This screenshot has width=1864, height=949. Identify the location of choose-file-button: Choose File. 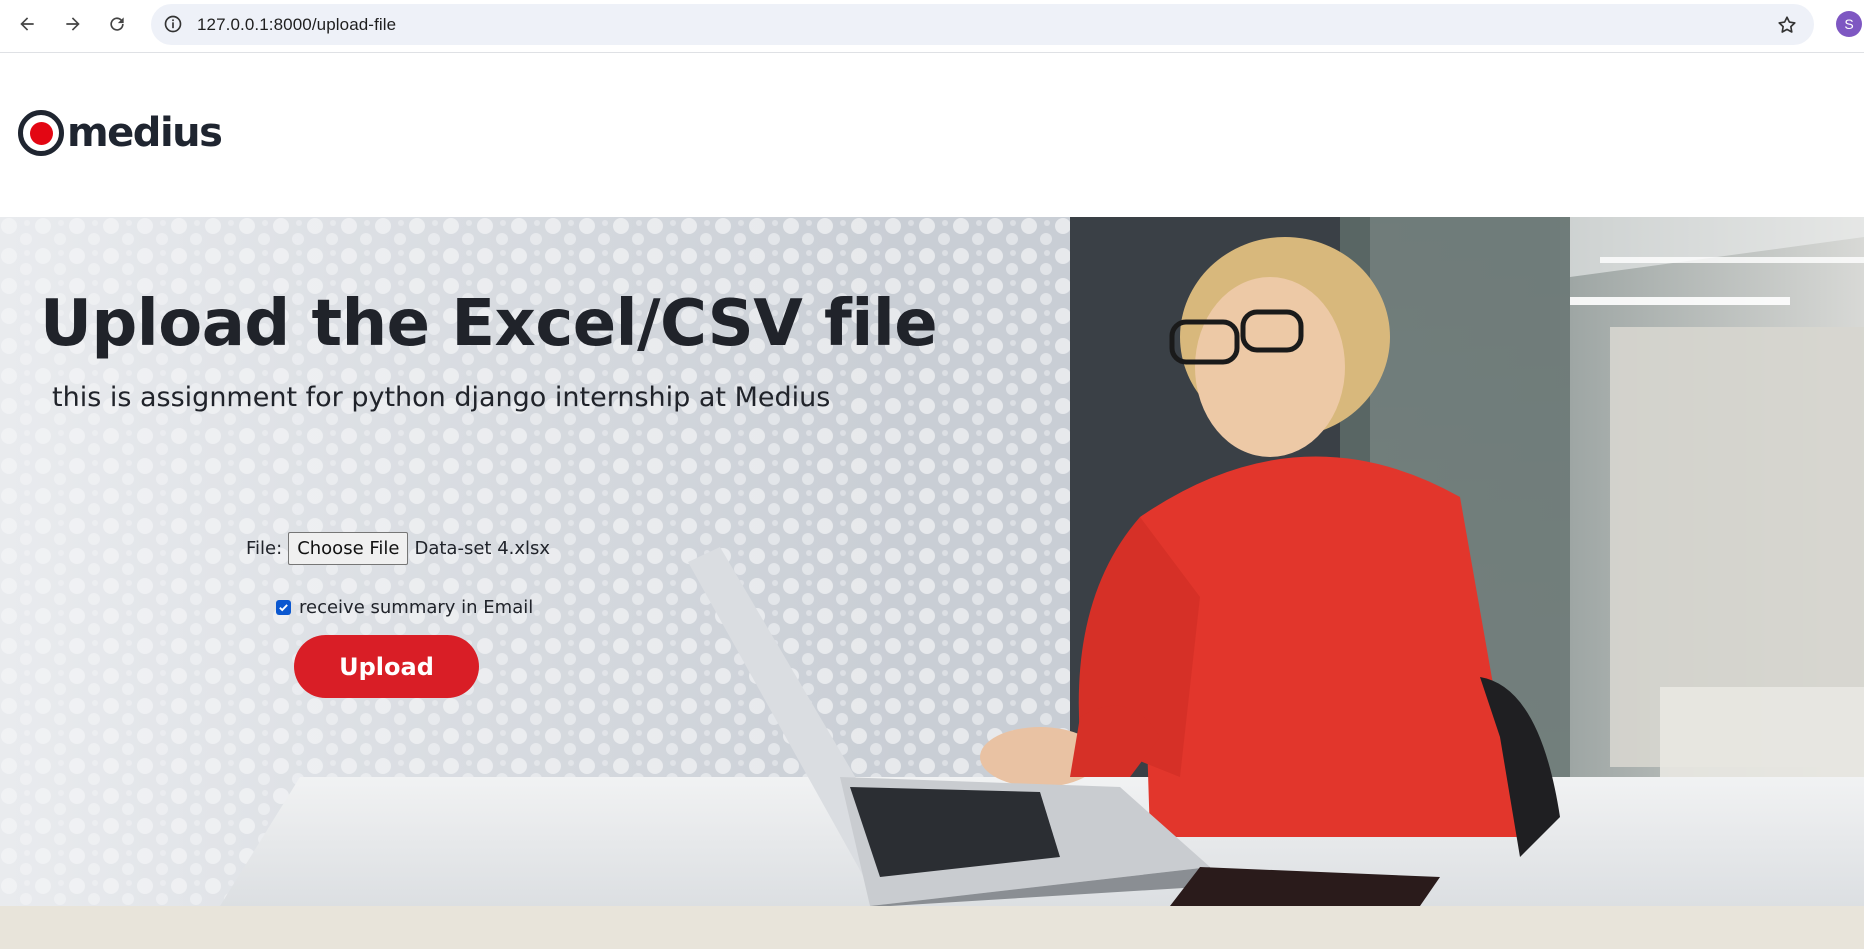
(348, 548).